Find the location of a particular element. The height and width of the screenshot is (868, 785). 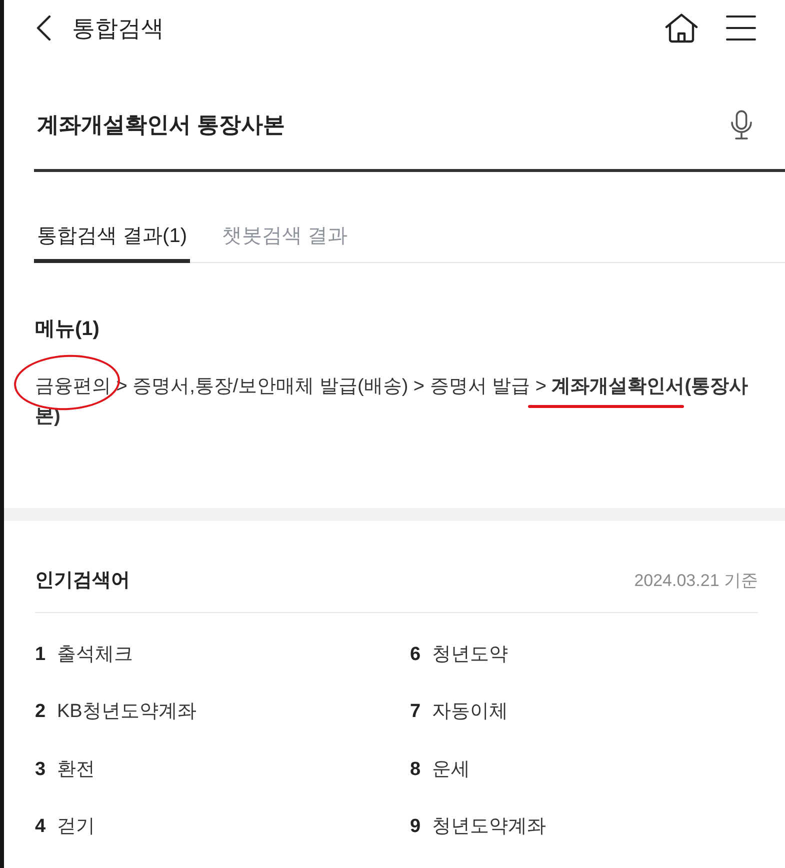

page-title: 통합검색 is located at coordinates (118, 28).